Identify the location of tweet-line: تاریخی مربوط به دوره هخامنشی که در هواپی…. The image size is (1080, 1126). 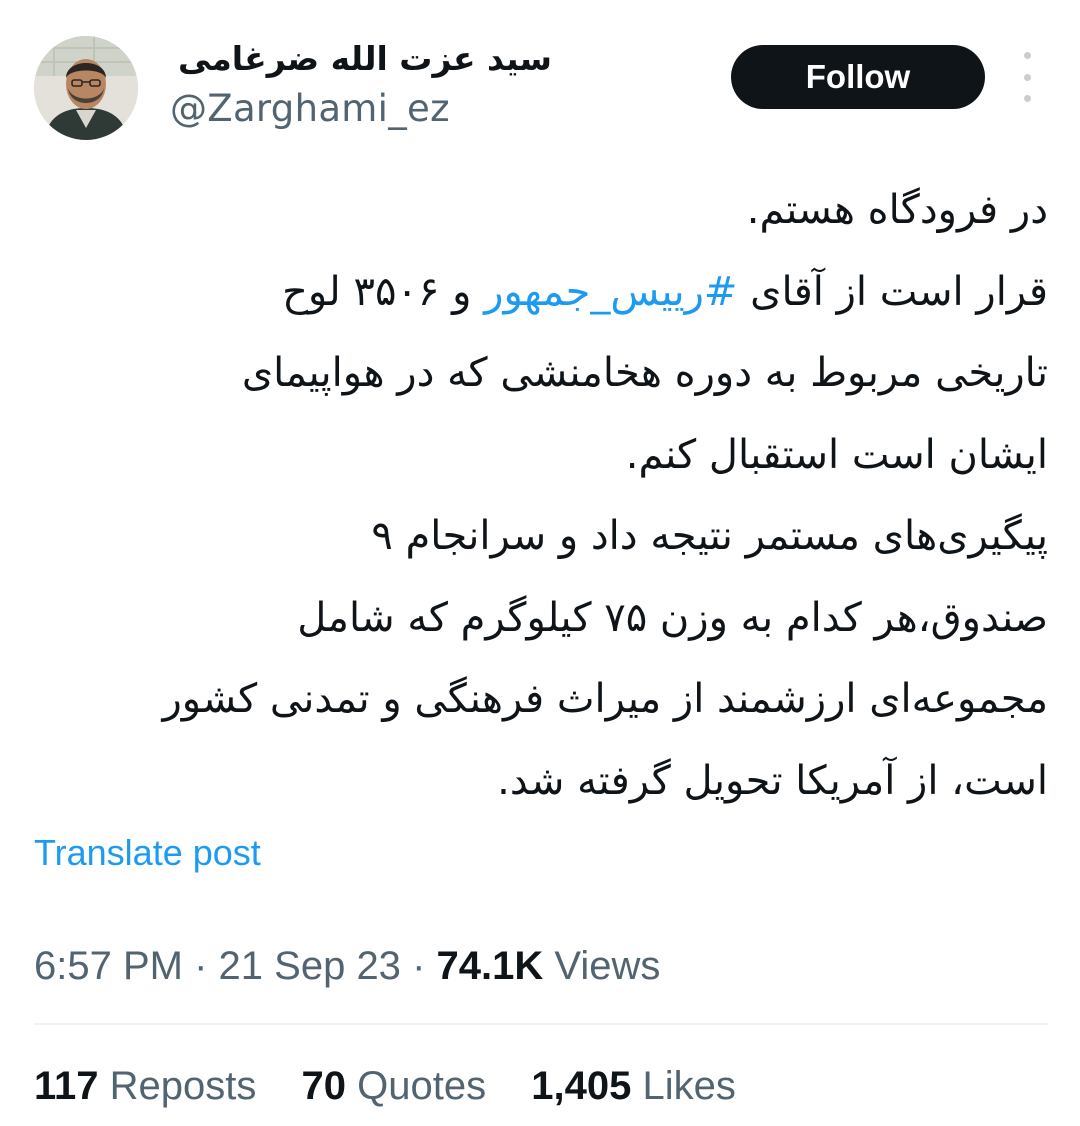
(644, 373).